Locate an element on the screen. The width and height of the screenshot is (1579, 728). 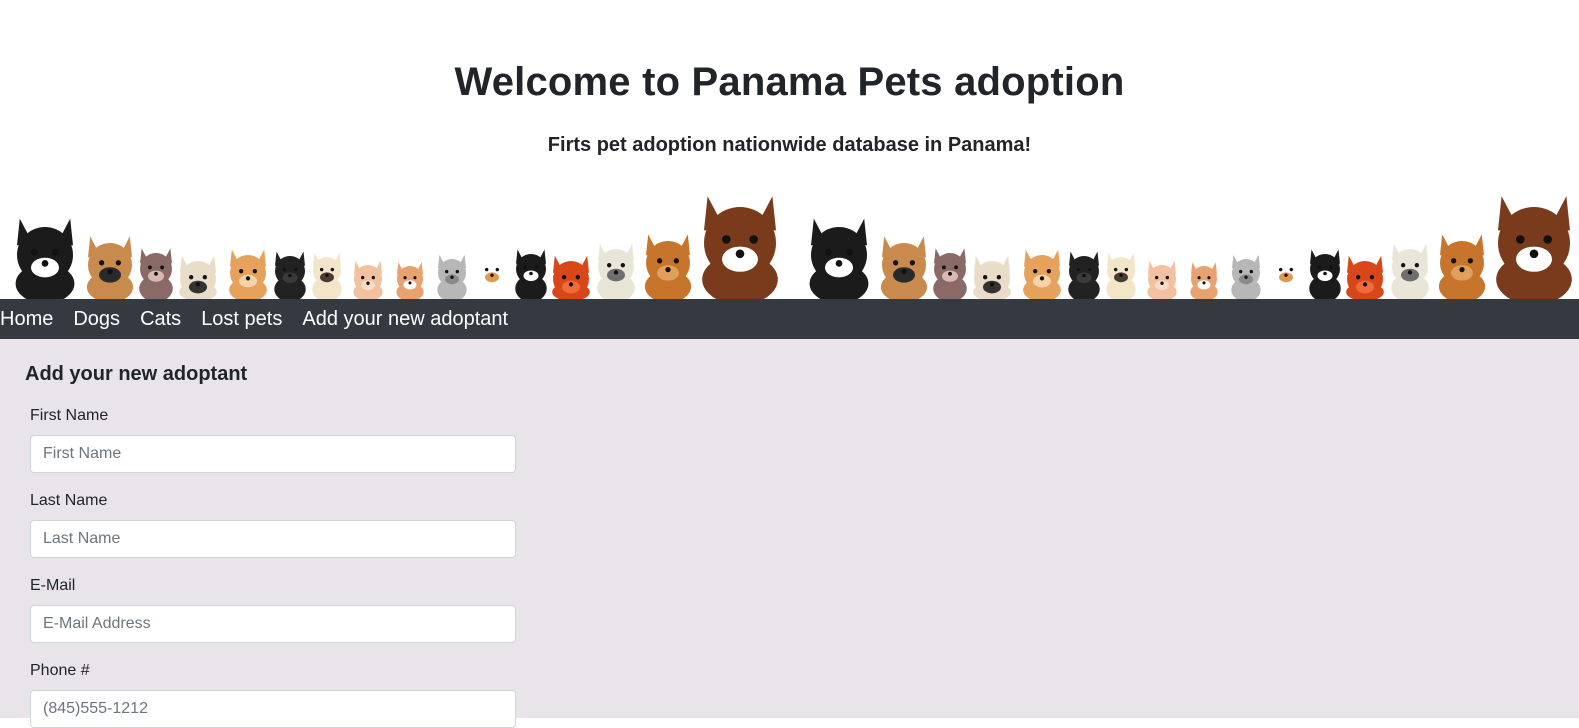
nav-dogs: Dogs is located at coordinates (106, 319).